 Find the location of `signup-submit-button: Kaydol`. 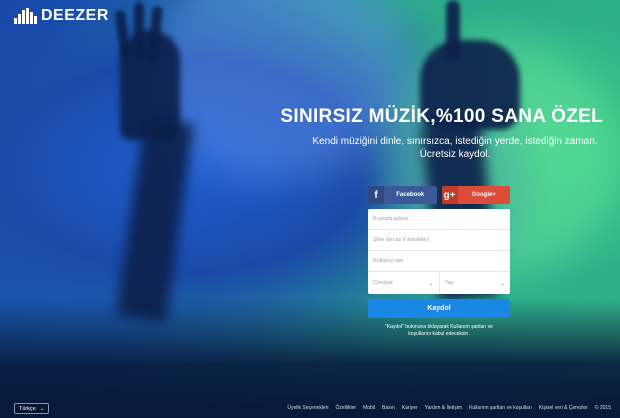

signup-submit-button: Kaydol is located at coordinates (439, 308).